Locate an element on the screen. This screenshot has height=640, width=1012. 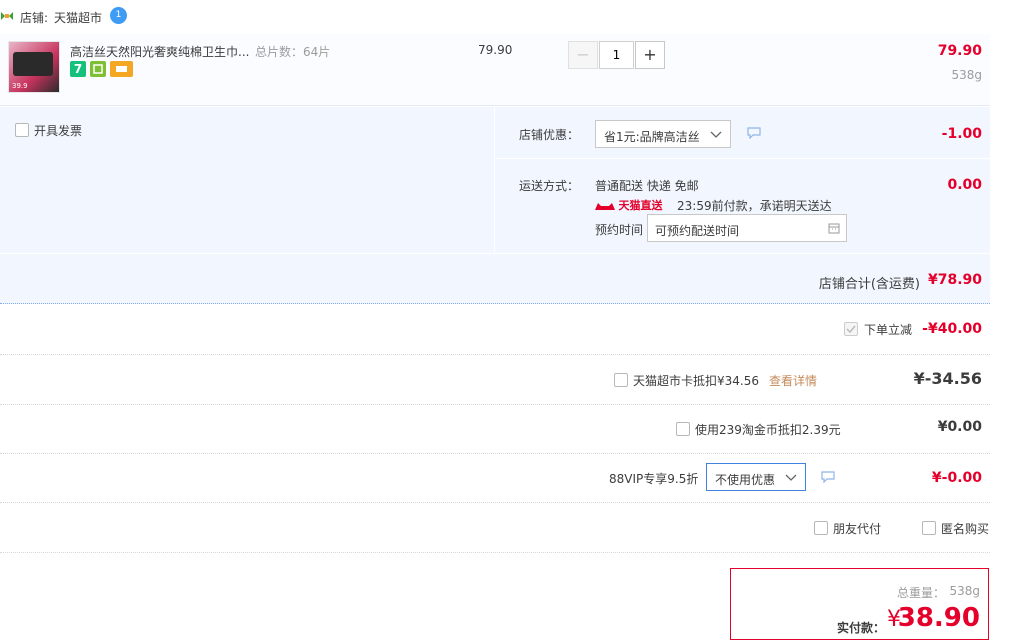
instant-discount-amount: -¥40.00 is located at coordinates (952, 329).